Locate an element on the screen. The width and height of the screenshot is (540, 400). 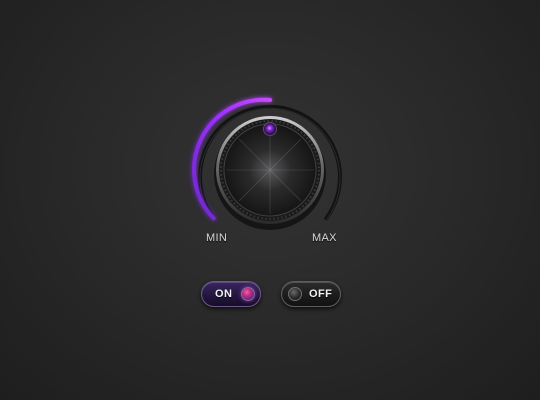
min-label: MIN is located at coordinates (217, 238).